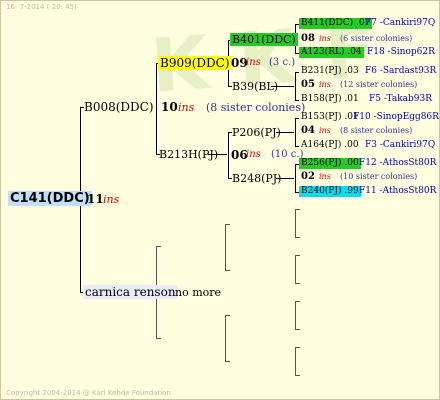 The width and height of the screenshot is (440, 400). I want to click on gen4-location-1: F7 -Cankiri97Q, so click(400, 23).